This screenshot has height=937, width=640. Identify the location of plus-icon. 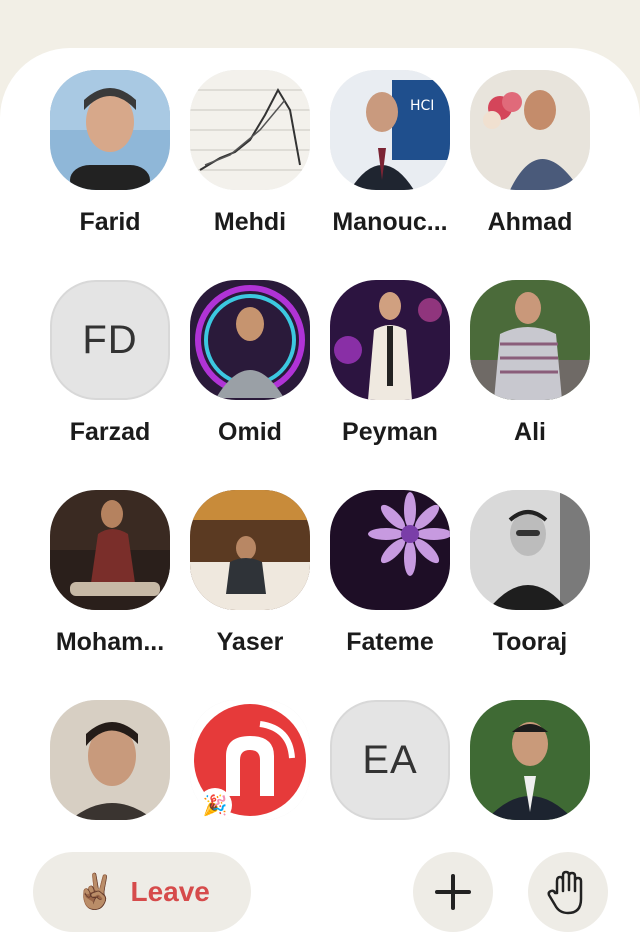
(453, 892).